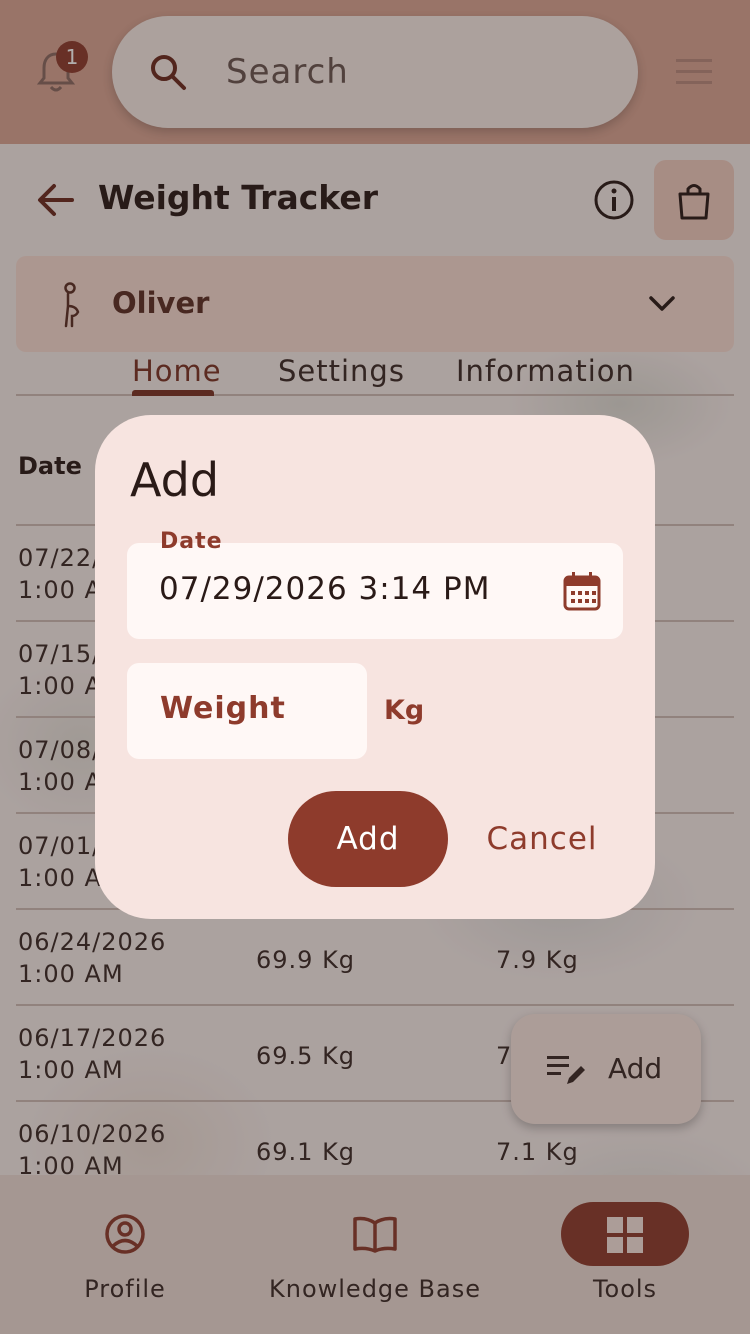 This screenshot has height=1334, width=750. Describe the element at coordinates (368, 839) in the screenshot. I see `add-button: Add` at that location.